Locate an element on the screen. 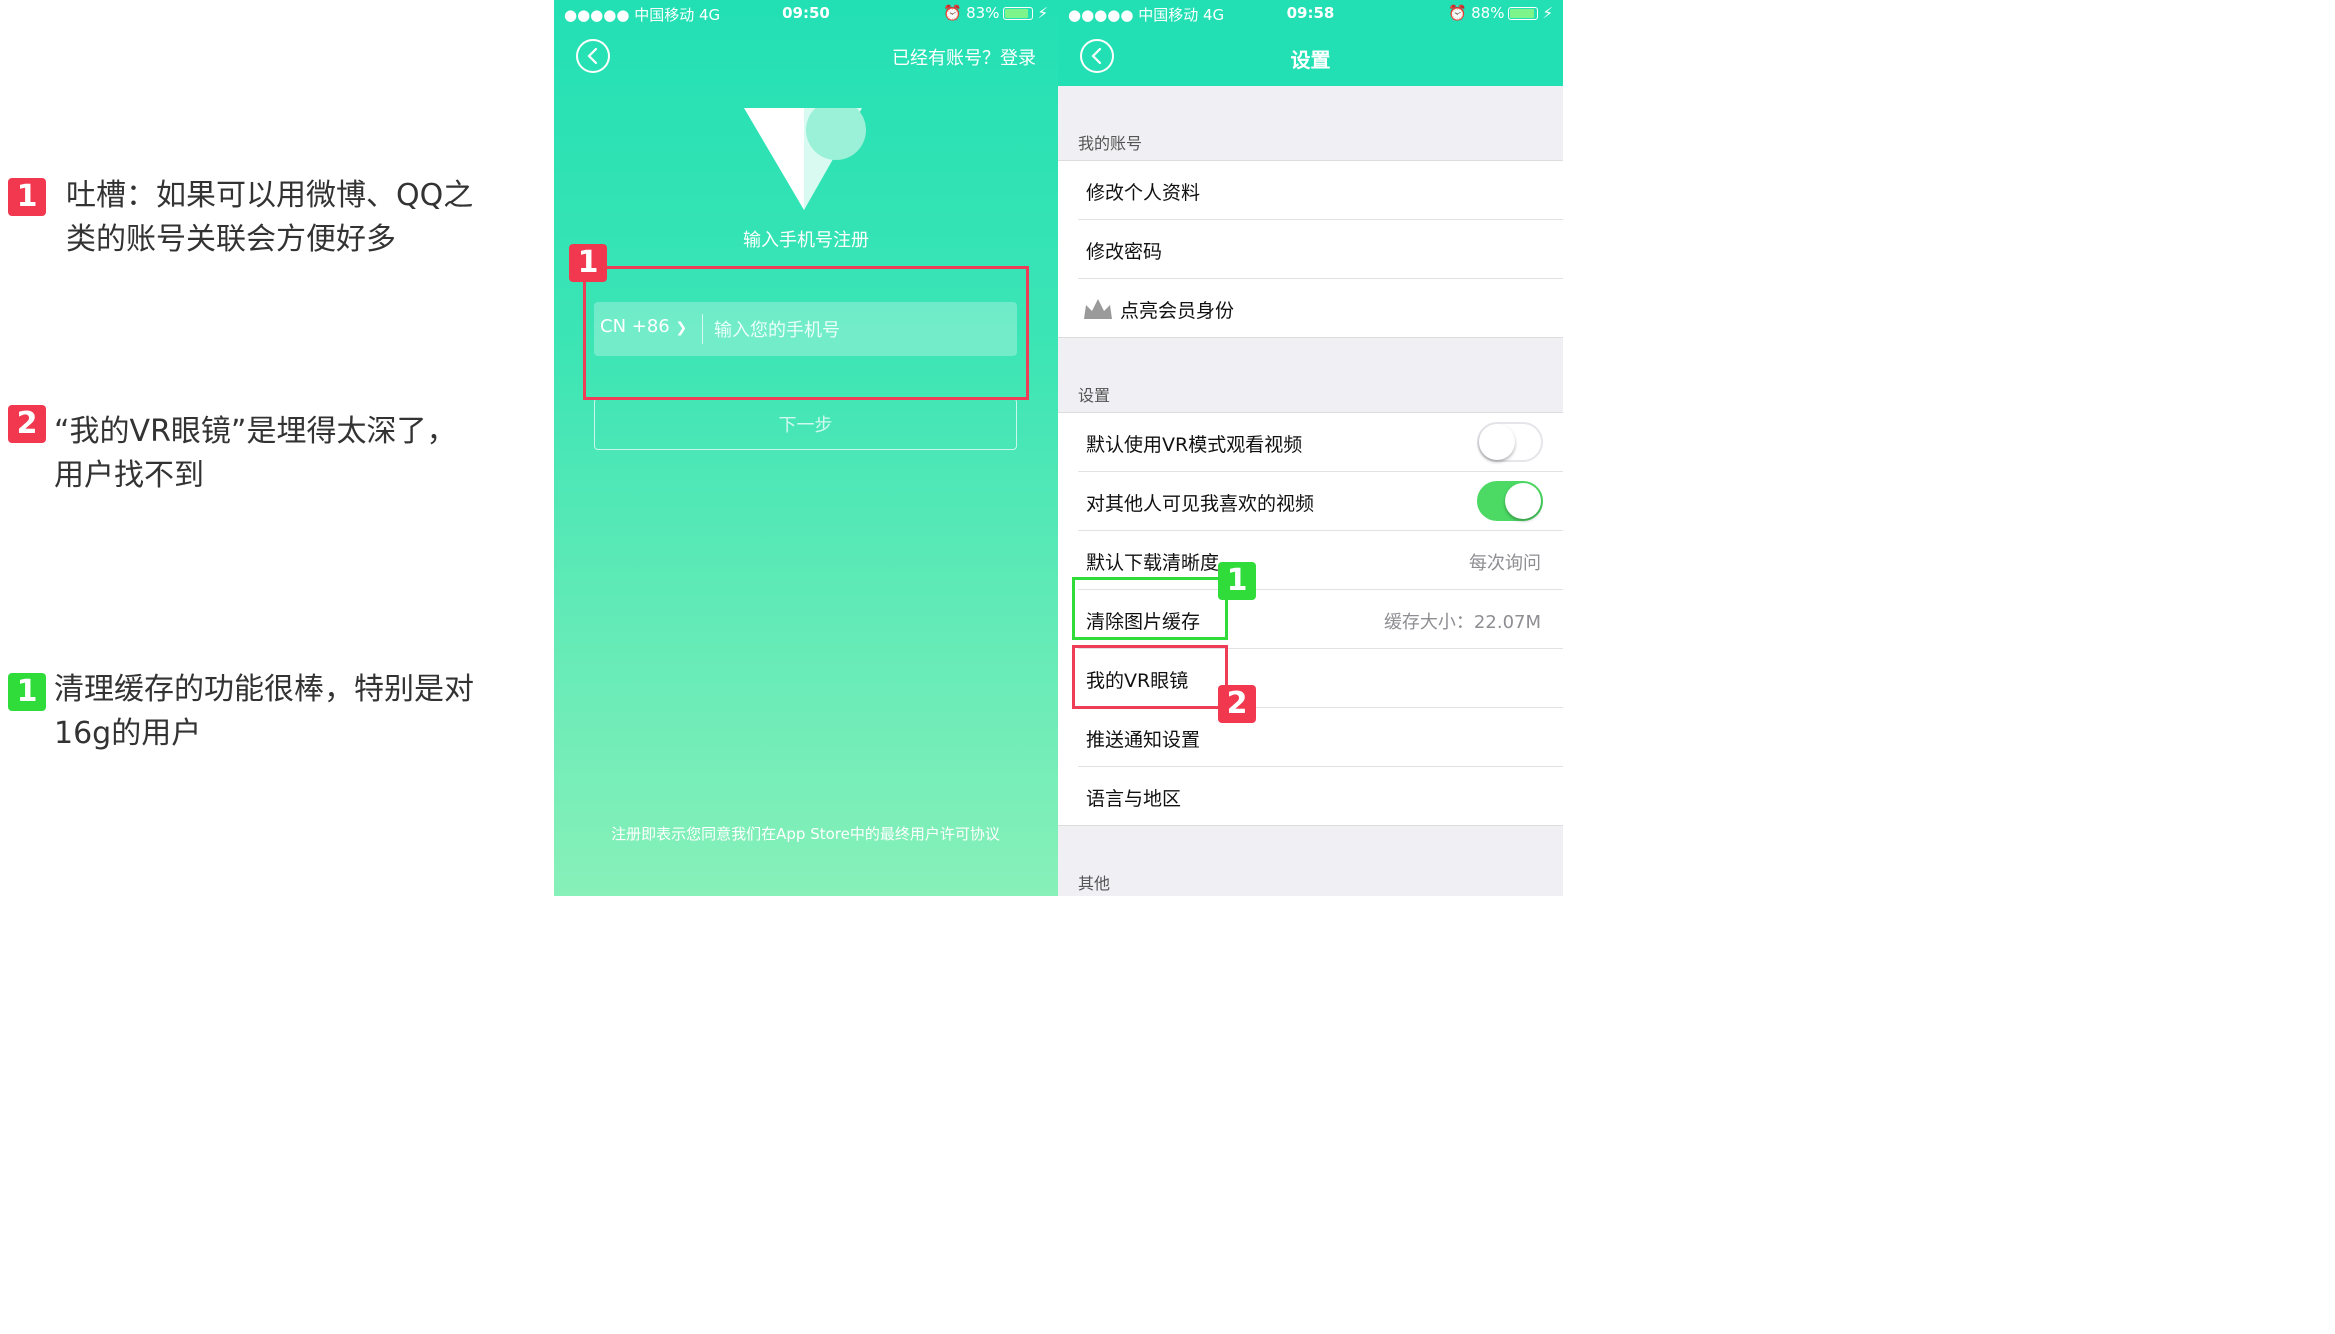 This screenshot has width=2335, height=1334. status-bar: ●●●●● 中国移动 4G 09:50 ⏰ 83% ⚡ is located at coordinates (806, 14).